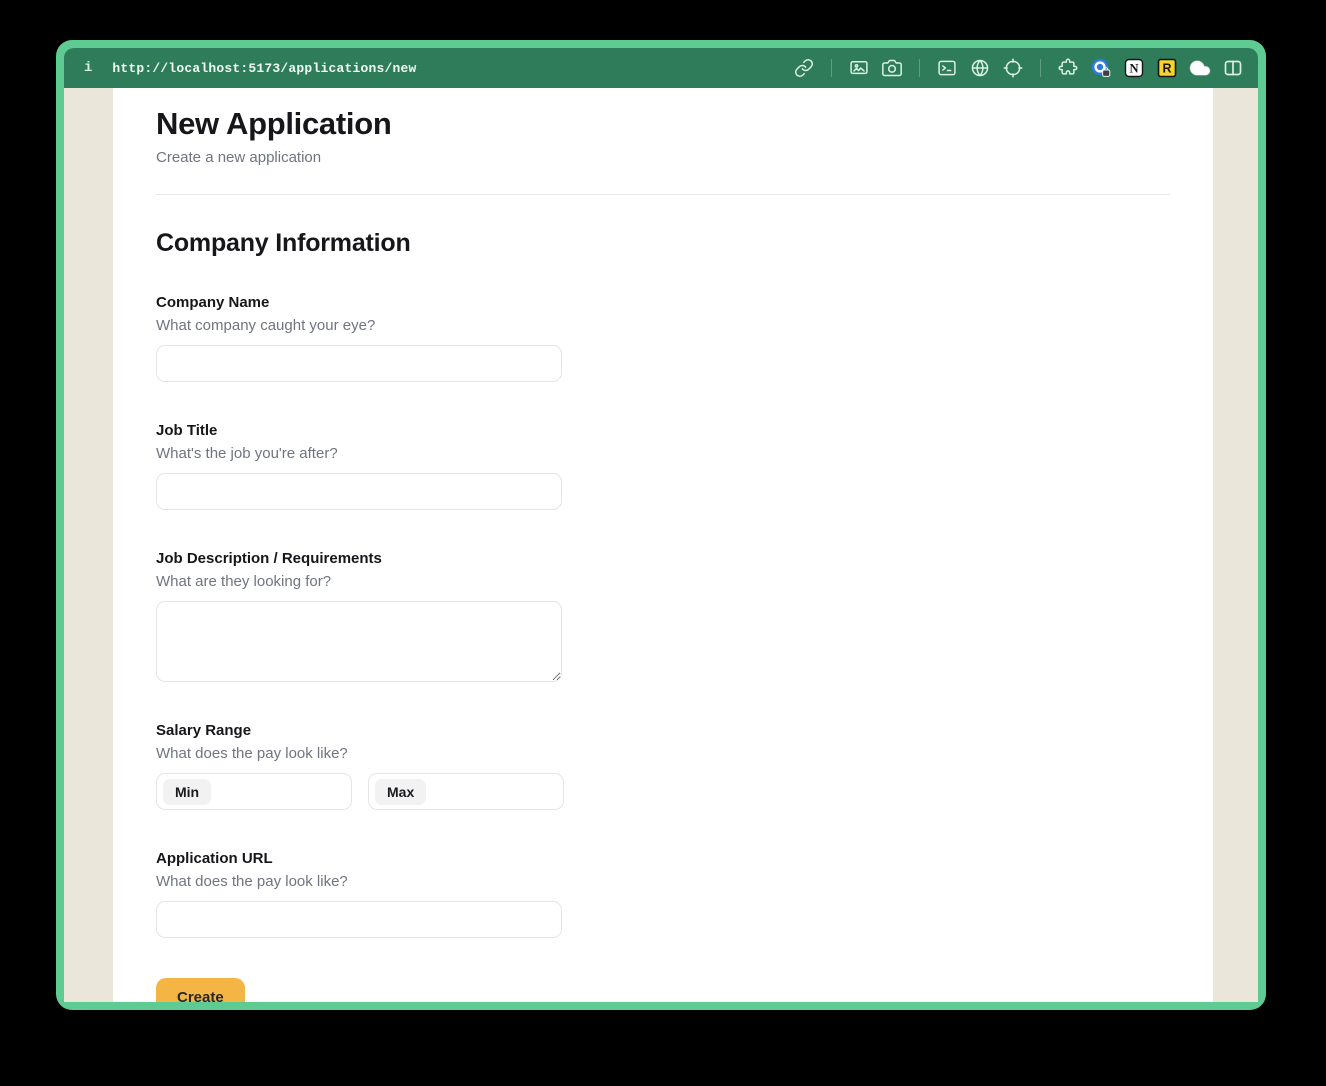  I want to click on salary-max-chip: Max, so click(401, 791).